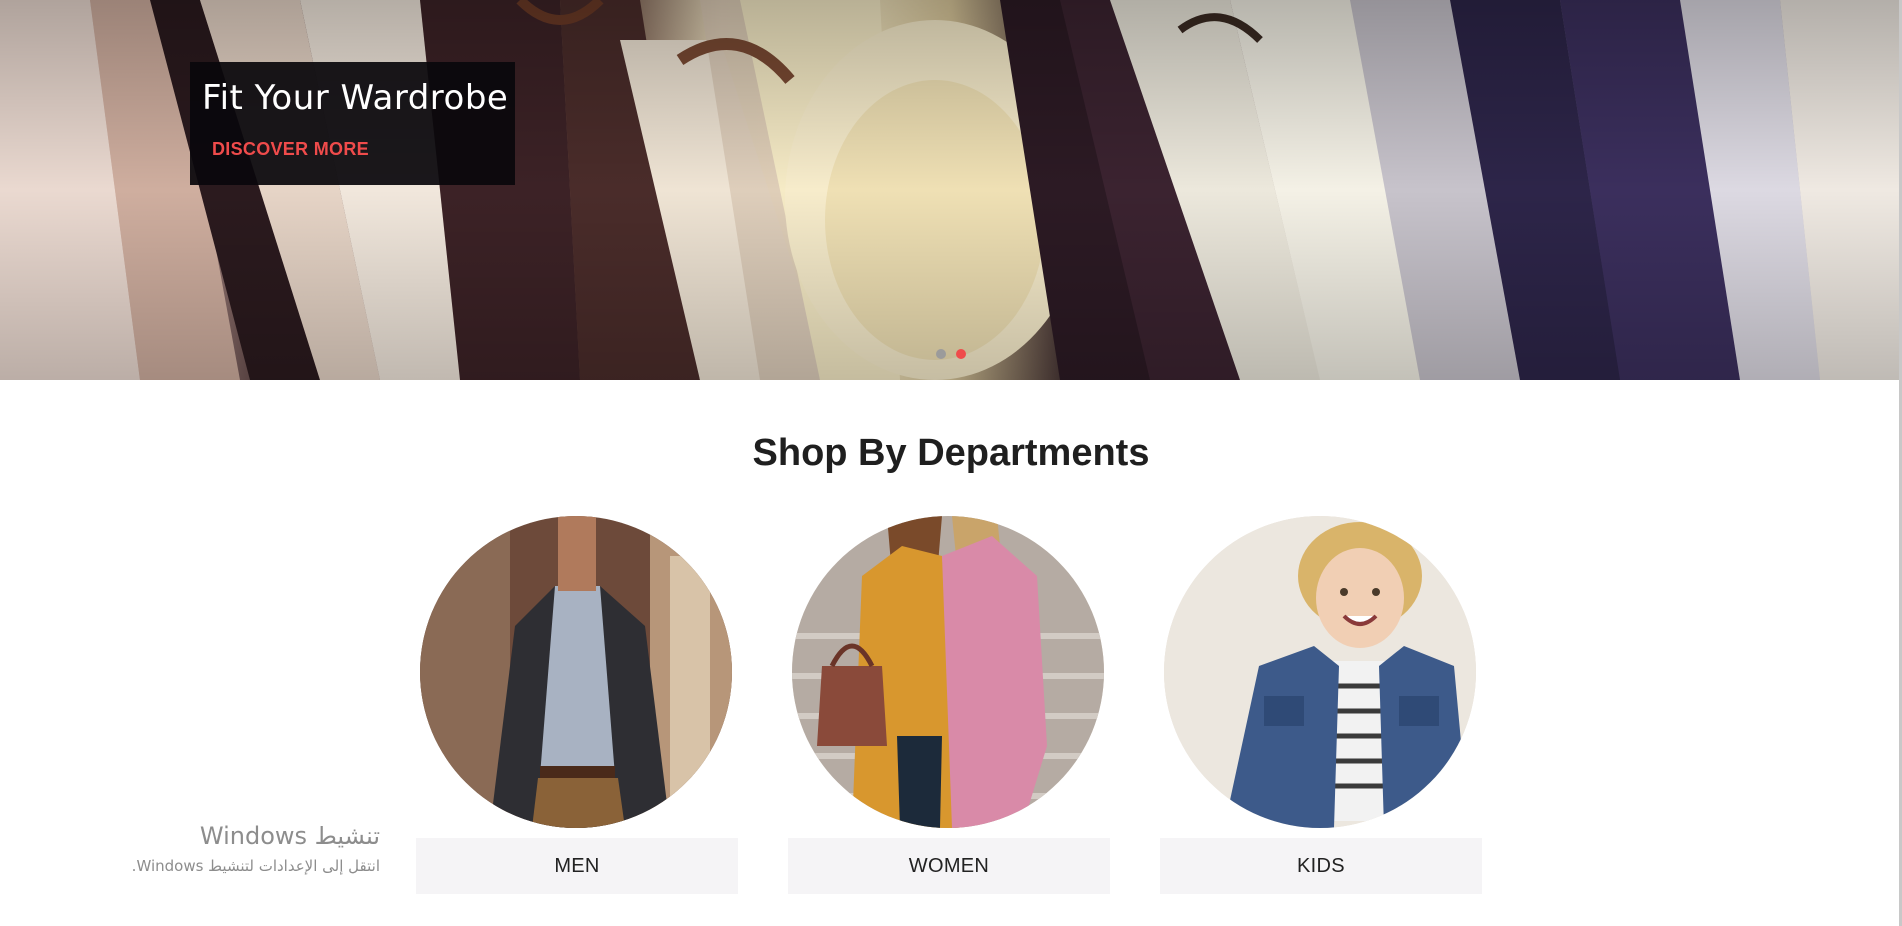 Image resolution: width=1902 pixels, height=926 pixels. Describe the element at coordinates (949, 866) in the screenshot. I see `women-department-label: WOMEN` at that location.